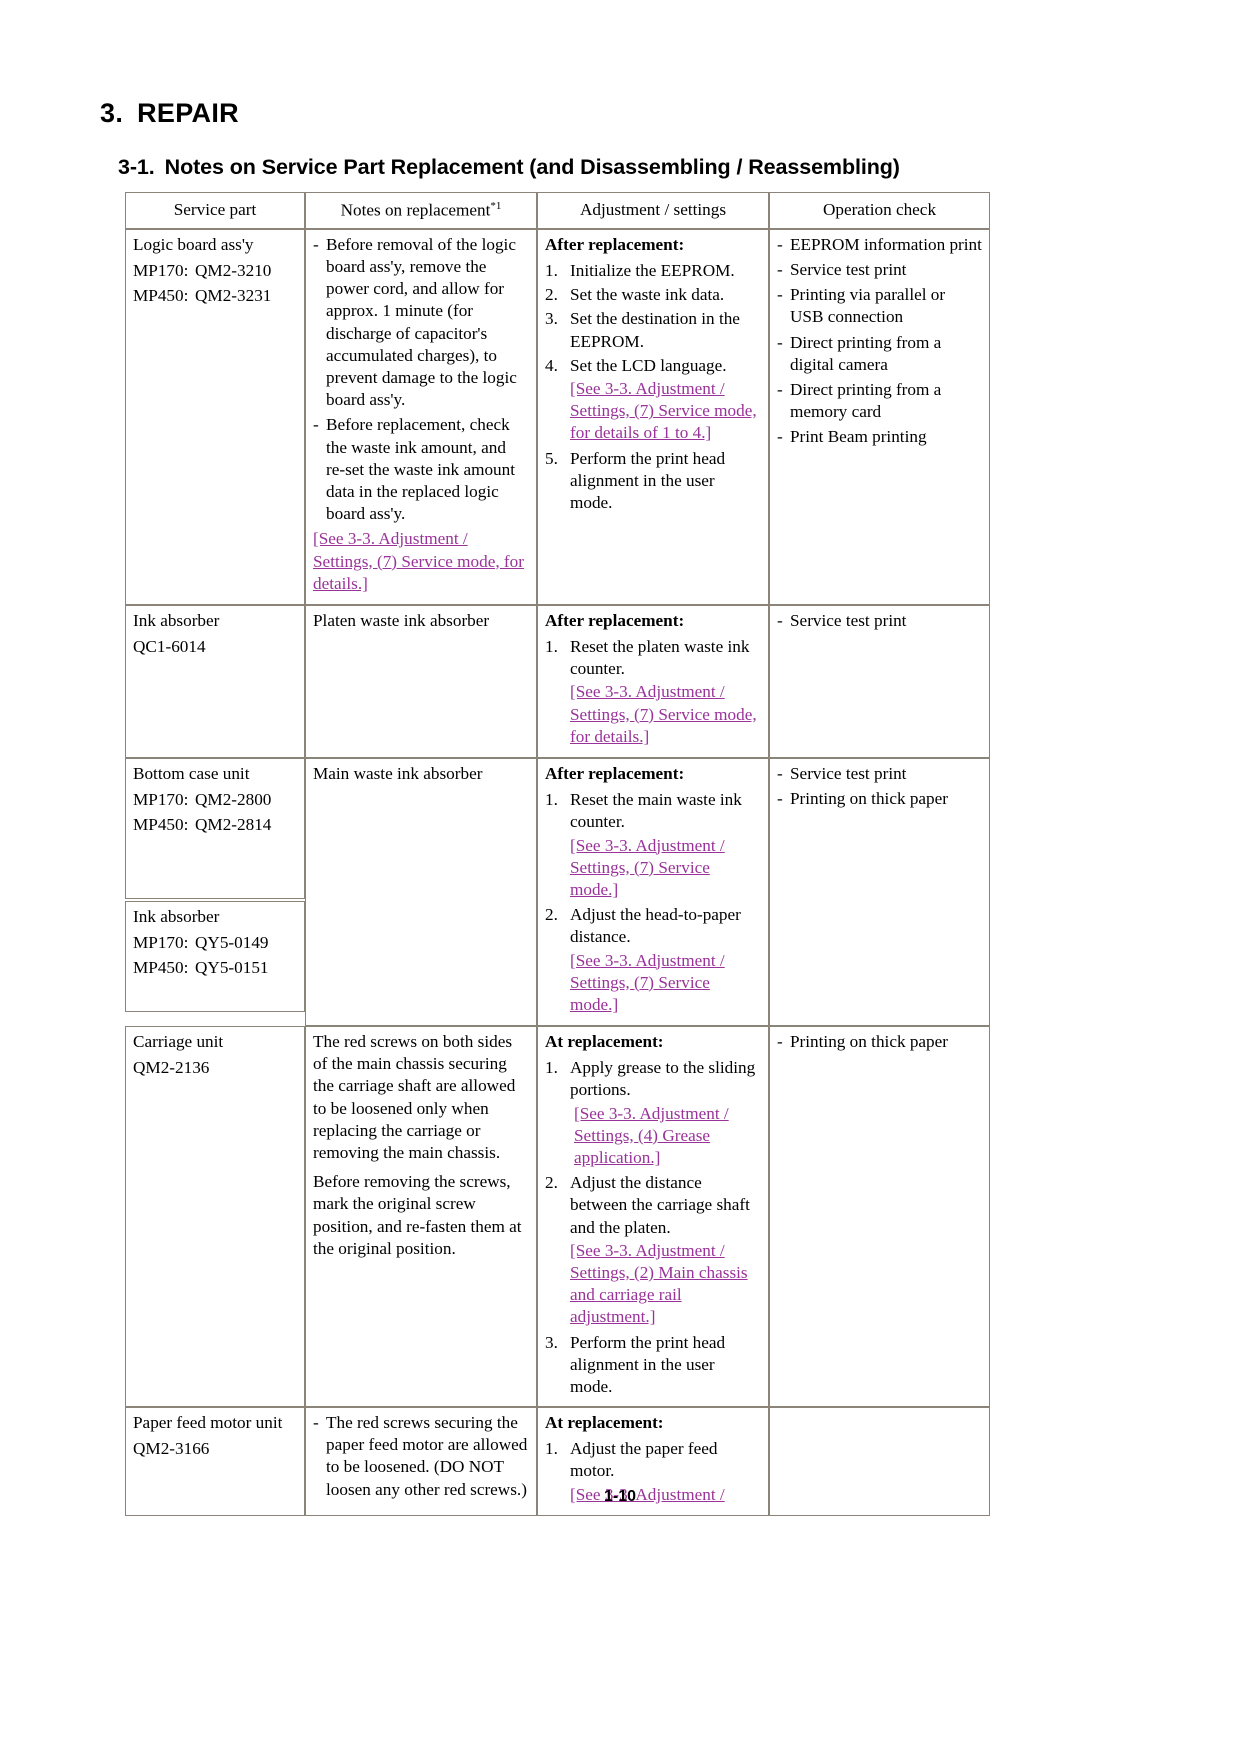 This screenshot has width=1240, height=1754. Describe the element at coordinates (112, 113) in the screenshot. I see `chapter-number: 3.` at that location.